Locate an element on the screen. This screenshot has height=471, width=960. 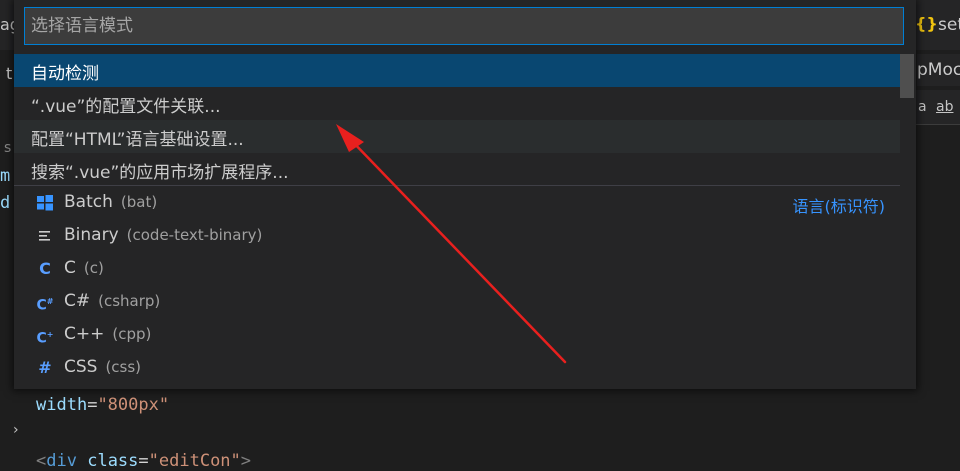
language-name: Batch is located at coordinates (88, 202).